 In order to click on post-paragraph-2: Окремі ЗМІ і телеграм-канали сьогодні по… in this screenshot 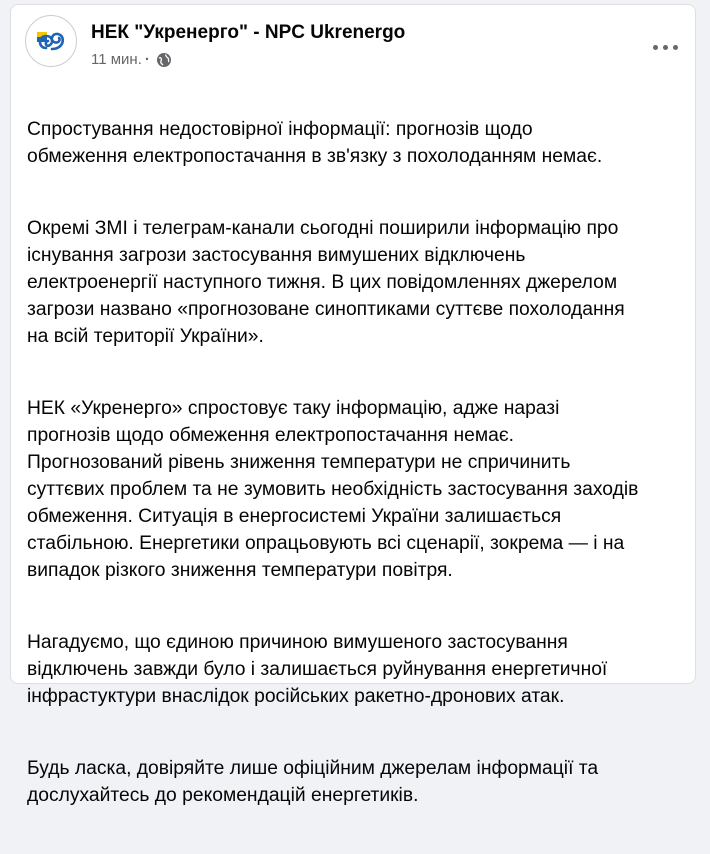, I will do `click(326, 282)`.